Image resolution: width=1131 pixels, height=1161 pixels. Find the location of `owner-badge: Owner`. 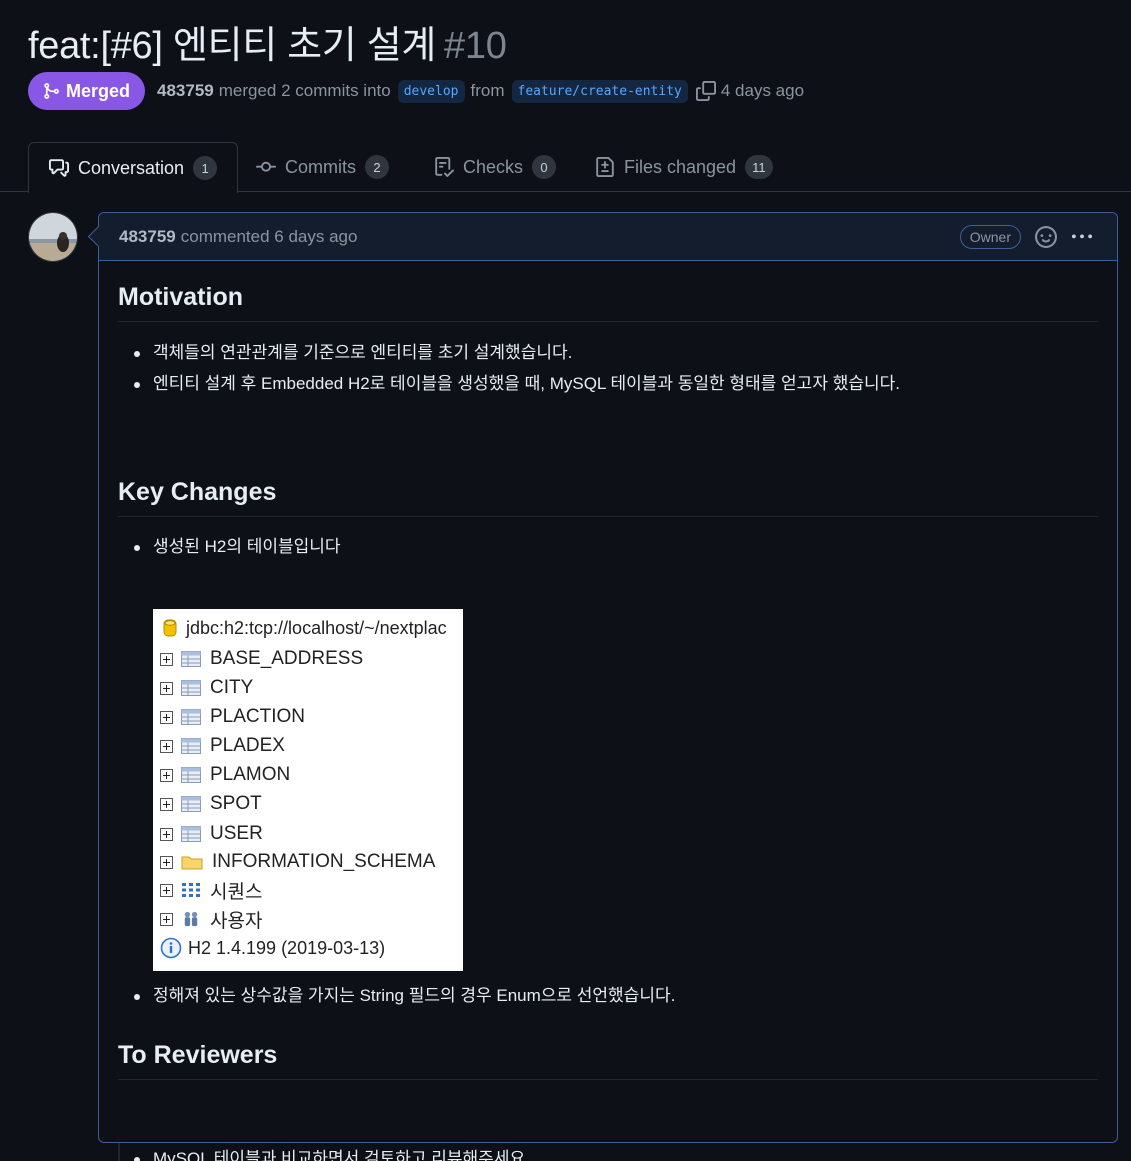

owner-badge: Owner is located at coordinates (990, 237).